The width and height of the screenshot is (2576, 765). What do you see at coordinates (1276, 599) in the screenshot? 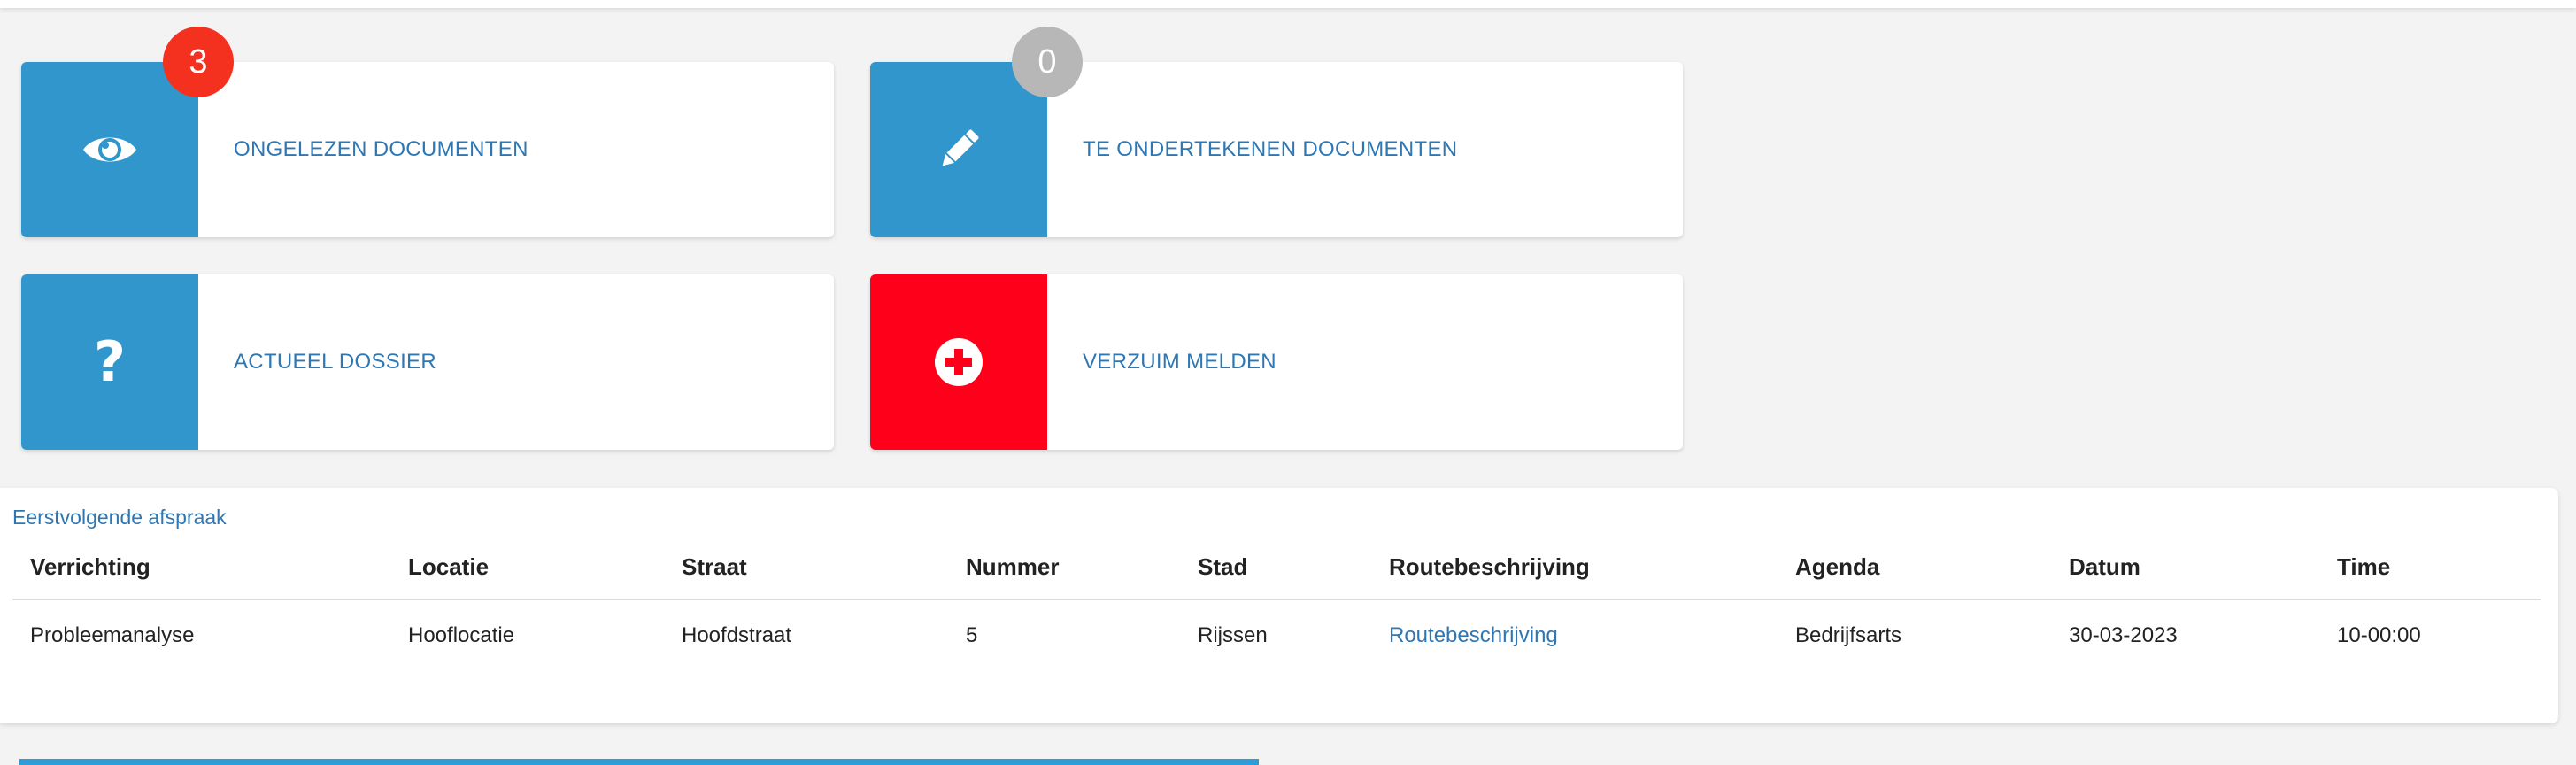
I see `table-header-divider` at bounding box center [1276, 599].